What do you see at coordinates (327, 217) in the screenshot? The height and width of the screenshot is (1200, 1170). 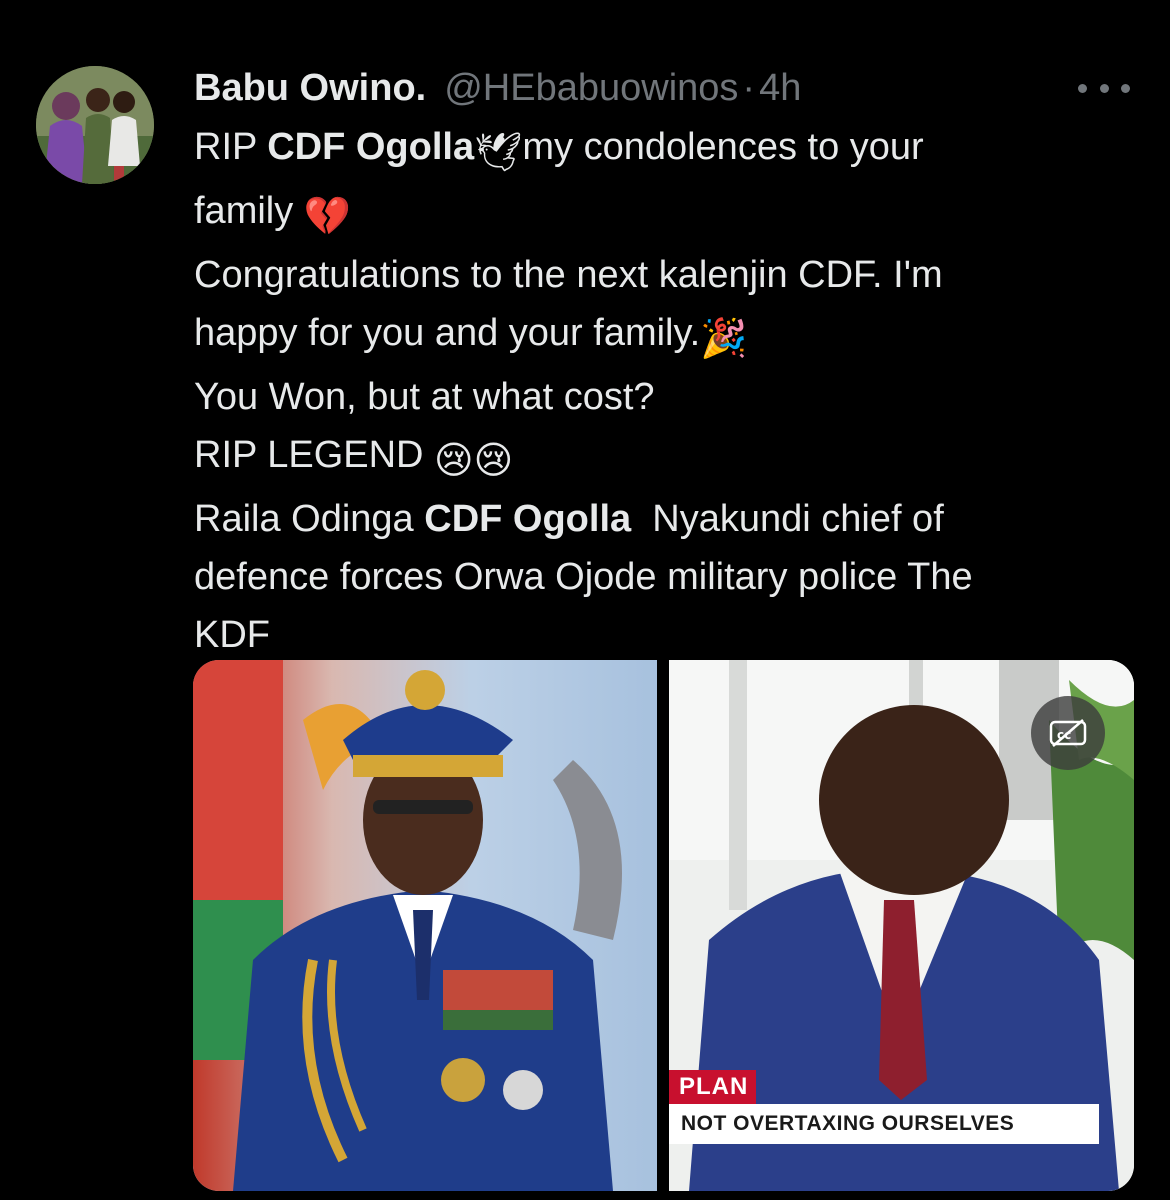 I see `broken-heart-icon: 💔` at bounding box center [327, 217].